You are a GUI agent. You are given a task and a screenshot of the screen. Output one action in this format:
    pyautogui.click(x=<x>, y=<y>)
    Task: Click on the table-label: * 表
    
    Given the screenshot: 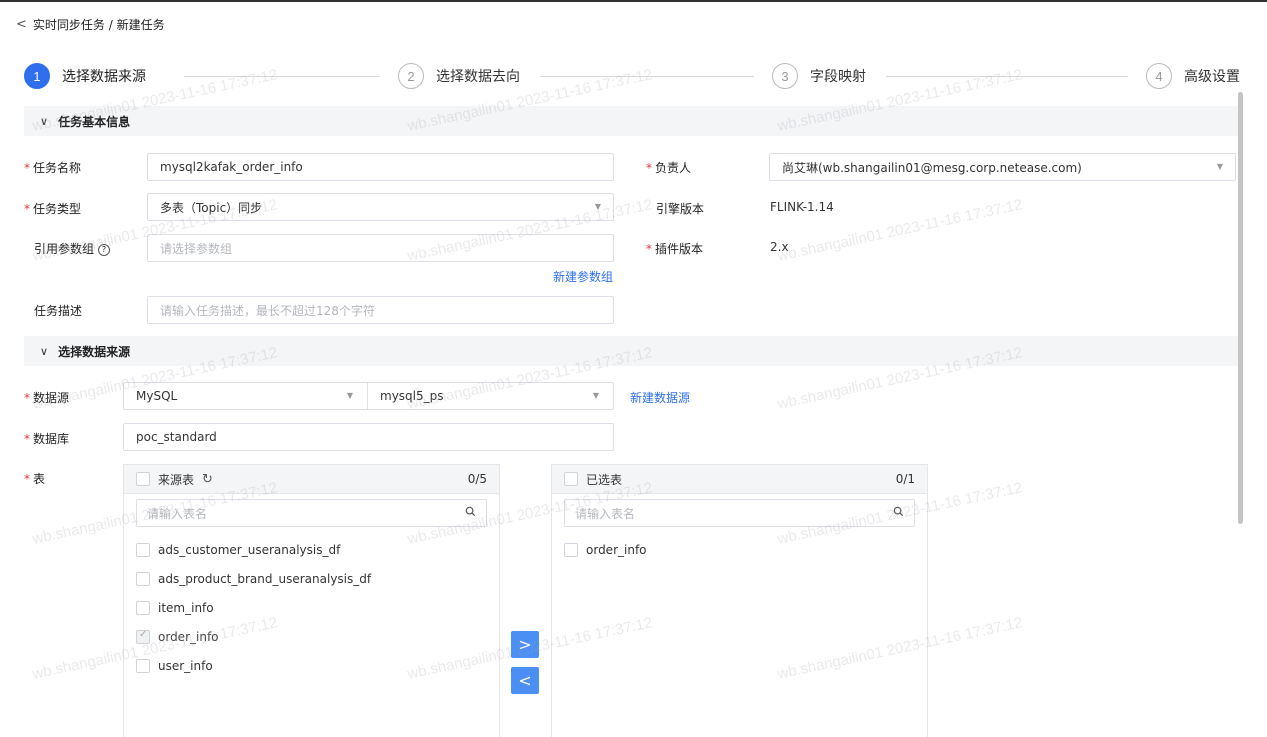 What is the action you would take?
    pyautogui.click(x=35, y=479)
    